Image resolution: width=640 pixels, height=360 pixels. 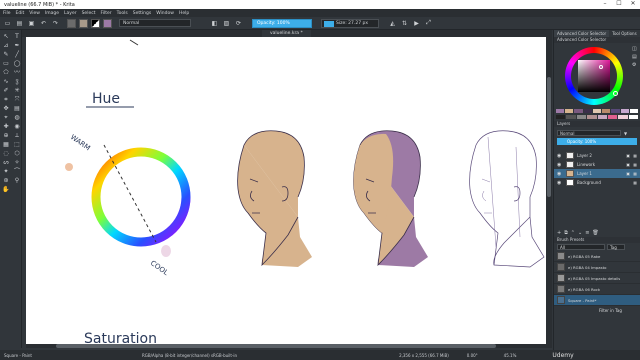 What do you see at coordinates (17, 162) in the screenshot?
I see `contiguous-select-icon: ✧` at bounding box center [17, 162].